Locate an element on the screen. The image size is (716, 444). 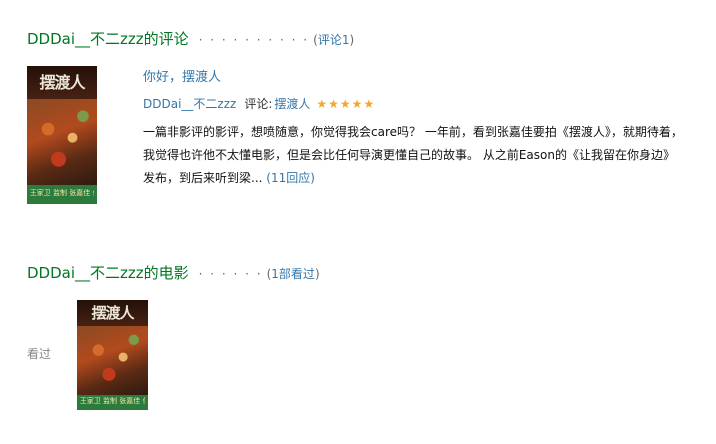
section-dots: · · · · · · · · · · is located at coordinates (254, 40).